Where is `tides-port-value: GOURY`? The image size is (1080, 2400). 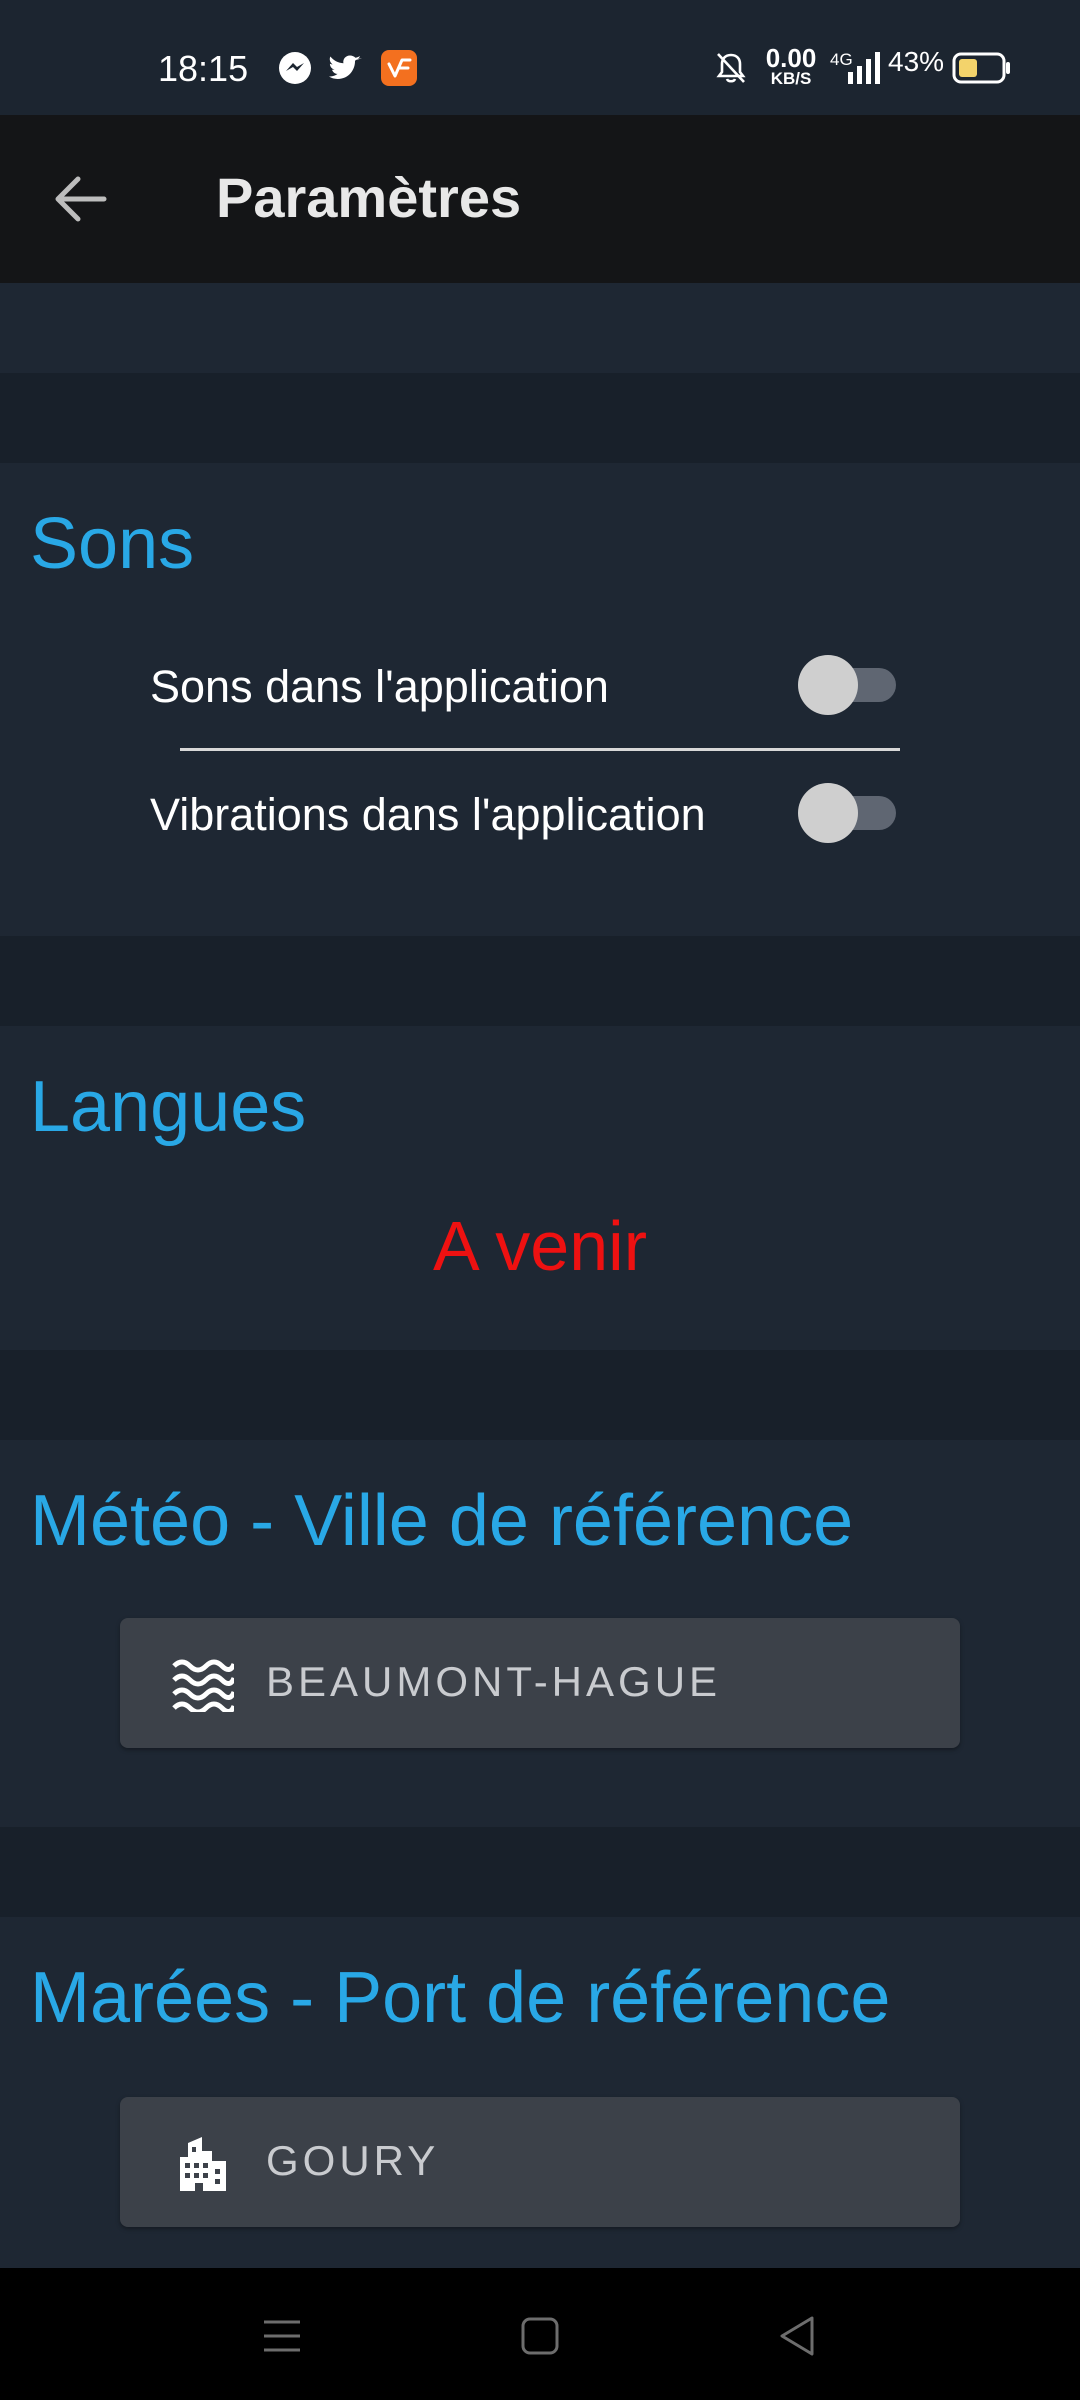
tides-port-value: GOURY is located at coordinates (353, 2160).